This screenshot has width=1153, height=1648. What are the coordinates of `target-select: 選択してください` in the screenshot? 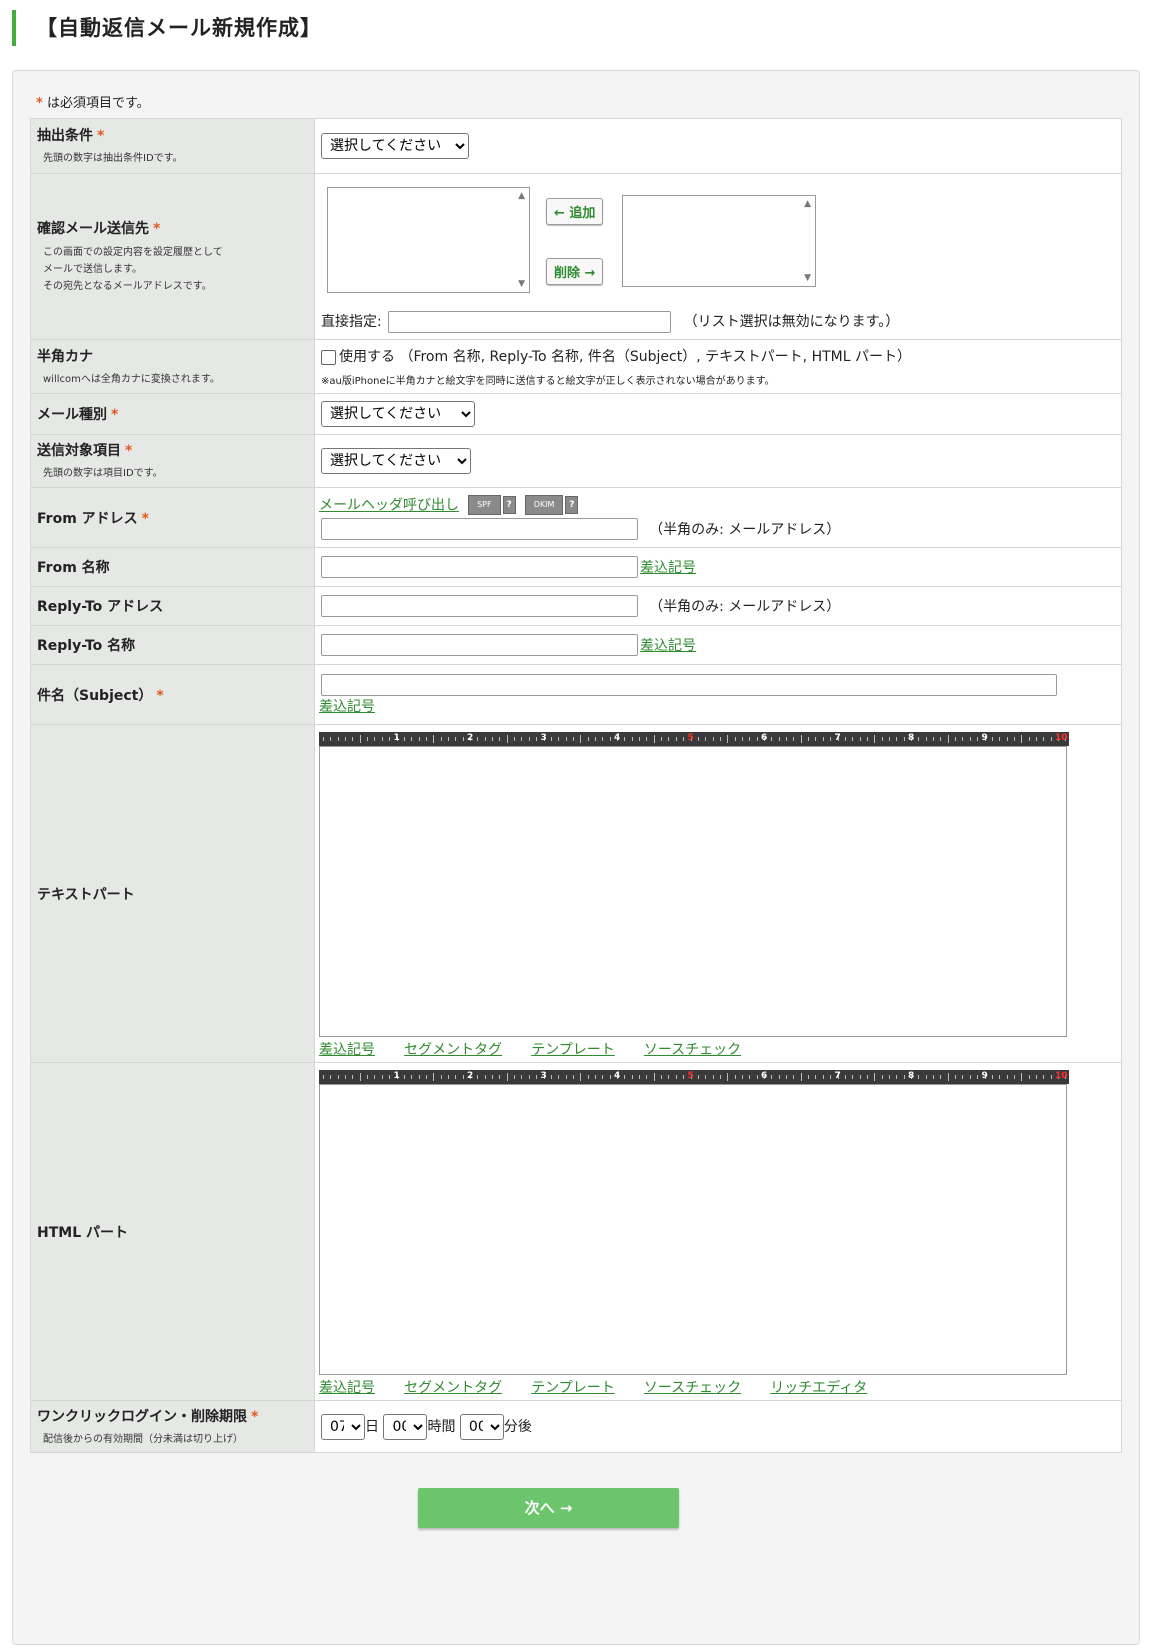 It's located at (396, 461).